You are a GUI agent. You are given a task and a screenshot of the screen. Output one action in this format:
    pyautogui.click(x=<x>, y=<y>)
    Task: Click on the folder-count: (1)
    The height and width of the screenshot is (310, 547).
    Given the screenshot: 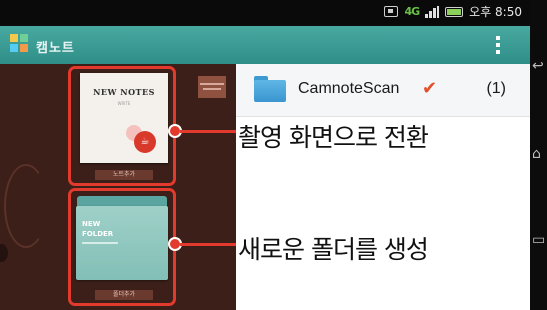 What is the action you would take?
    pyautogui.click(x=496, y=88)
    